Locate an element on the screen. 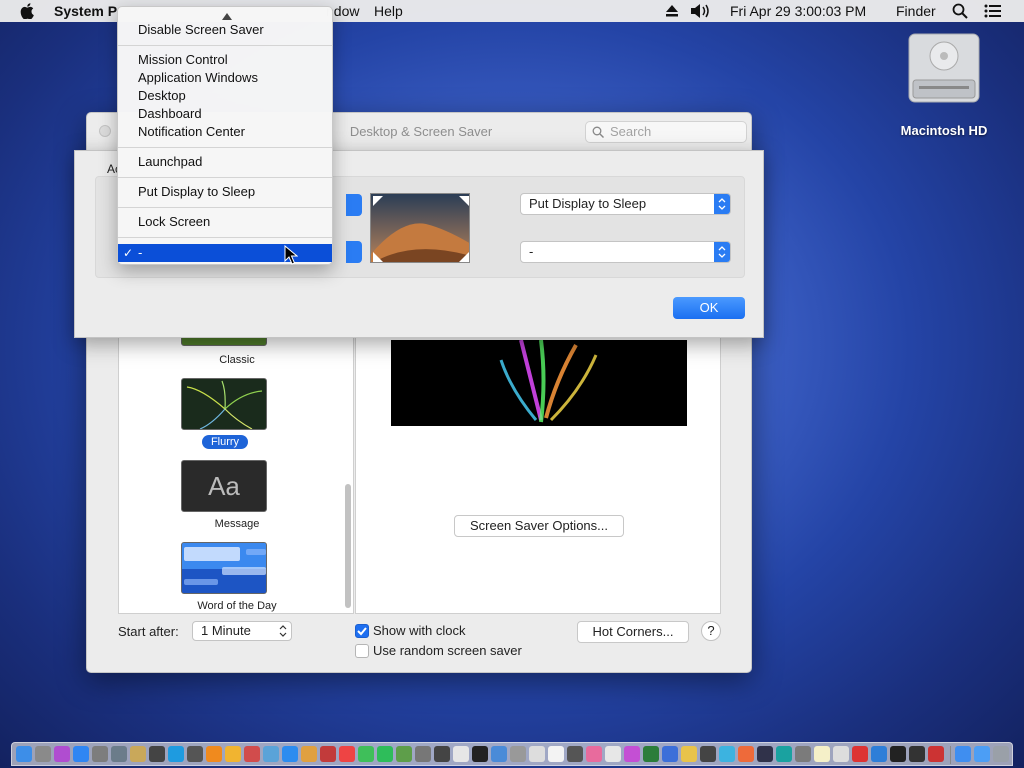 This screenshot has height=768, width=1024. hard-drive-icon is located at coordinates (944, 70).